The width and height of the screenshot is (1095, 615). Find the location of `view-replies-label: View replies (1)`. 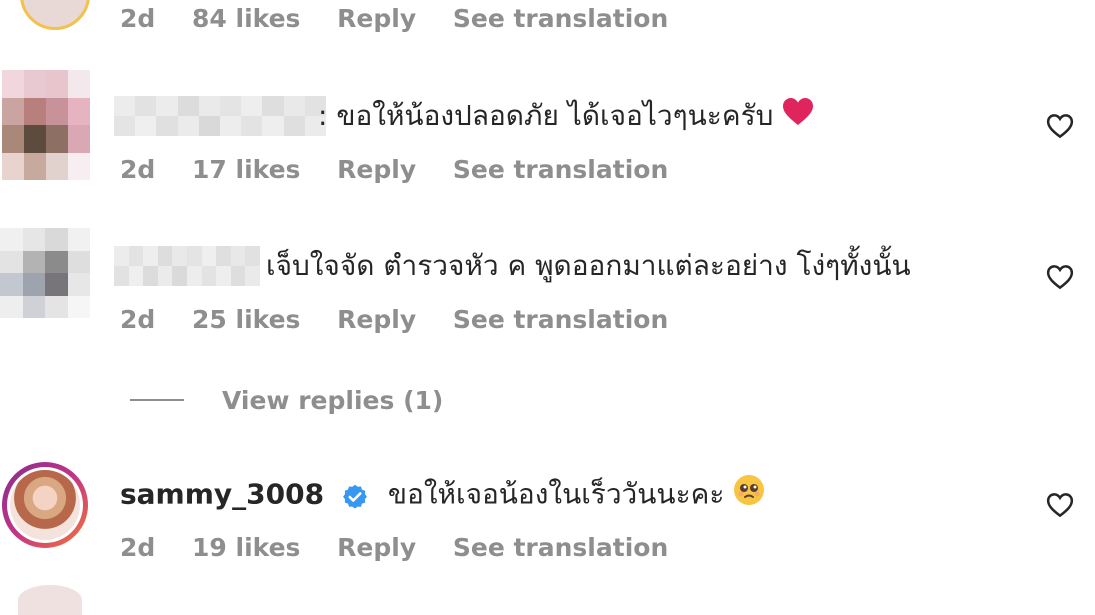

view-replies-label: View replies (1) is located at coordinates (333, 400).